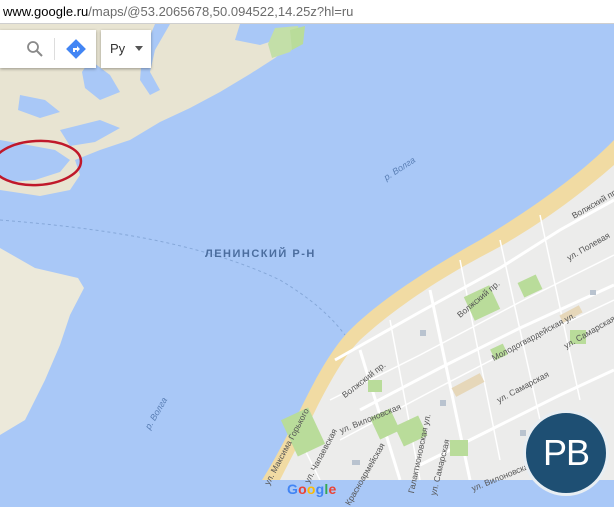 The width and height of the screenshot is (614, 507). I want to click on chevron-down-icon, so click(139, 48).